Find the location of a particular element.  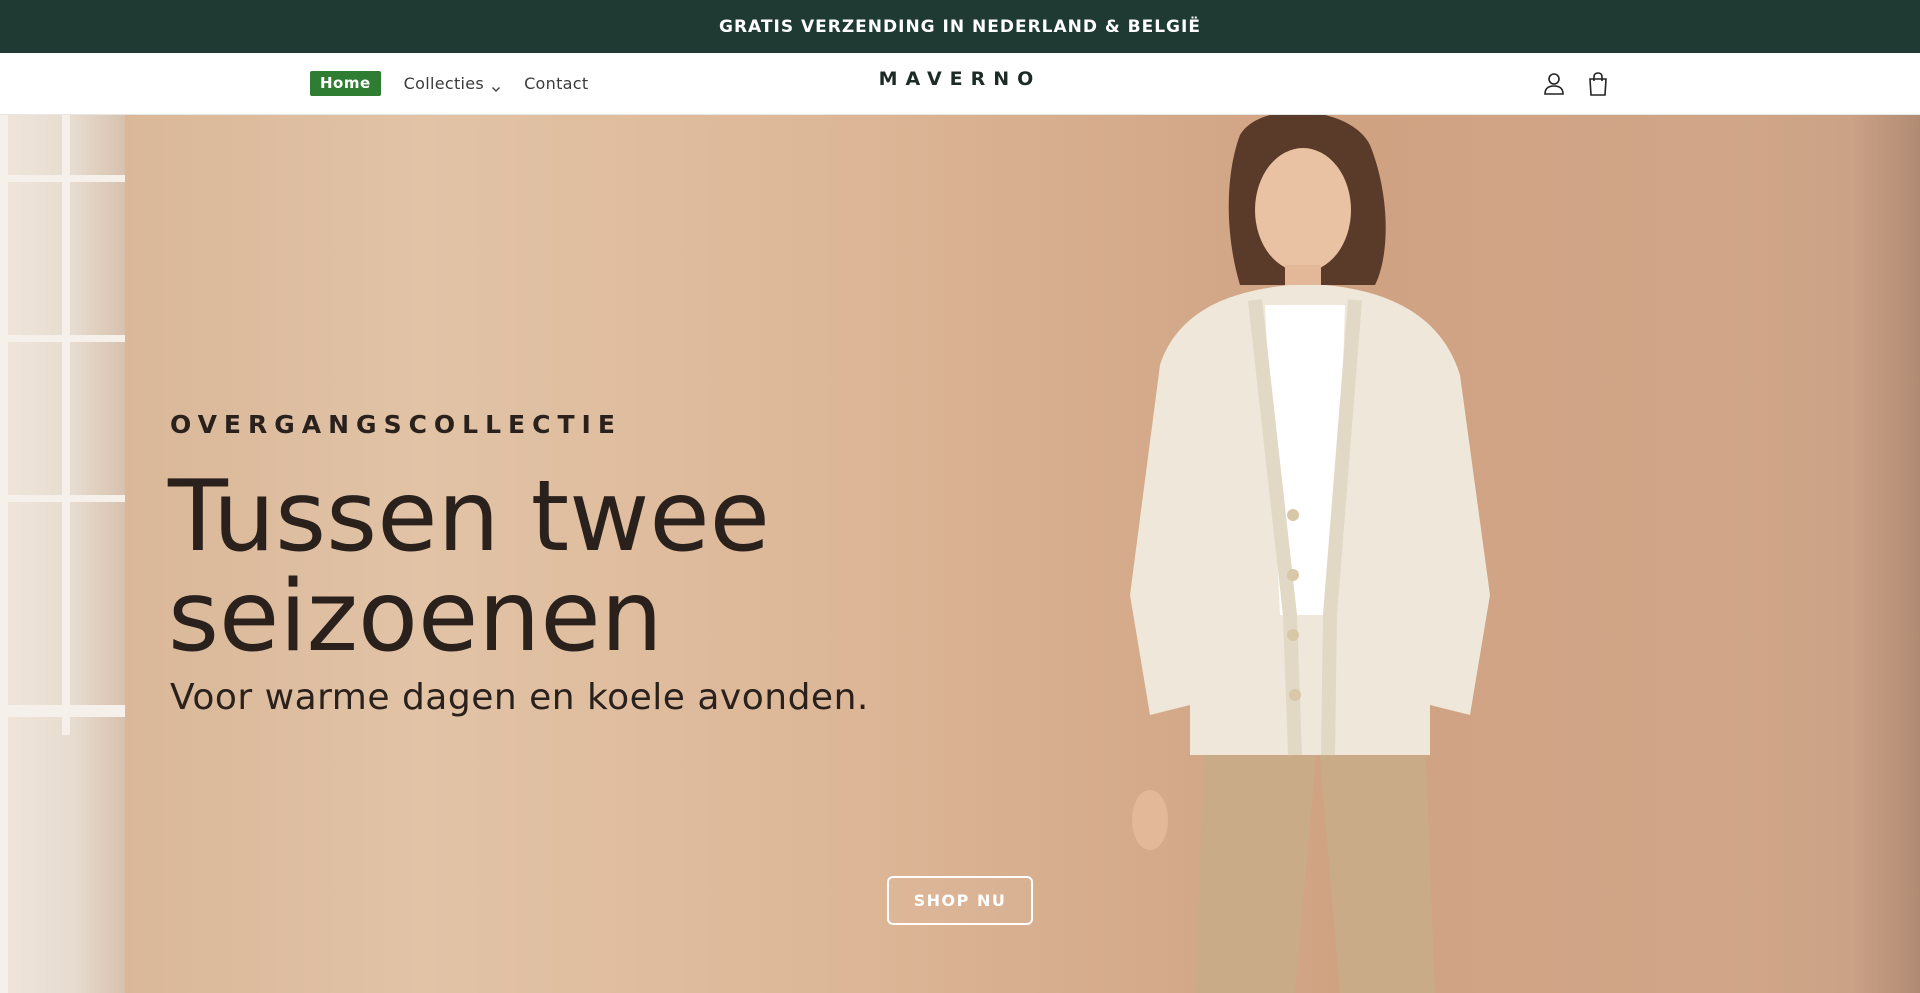

account-icon is located at coordinates (1554, 84).